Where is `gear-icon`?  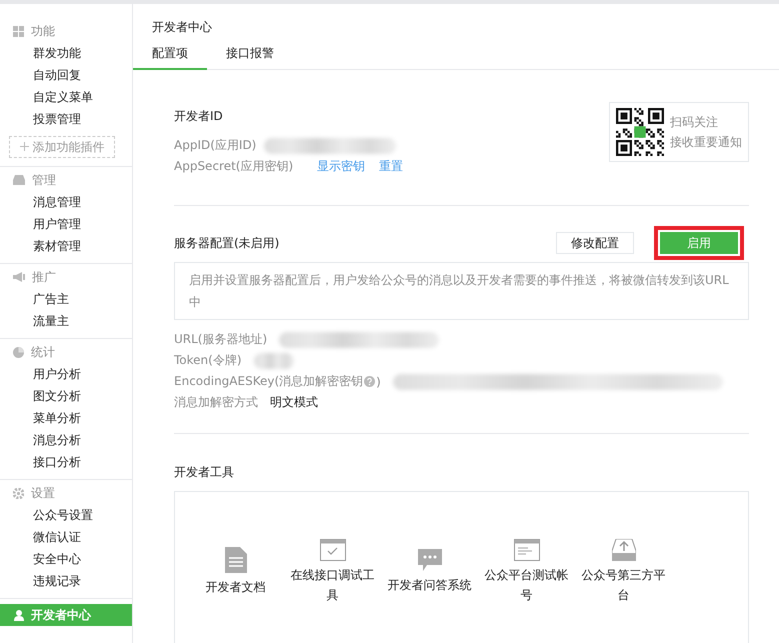 gear-icon is located at coordinates (18, 493).